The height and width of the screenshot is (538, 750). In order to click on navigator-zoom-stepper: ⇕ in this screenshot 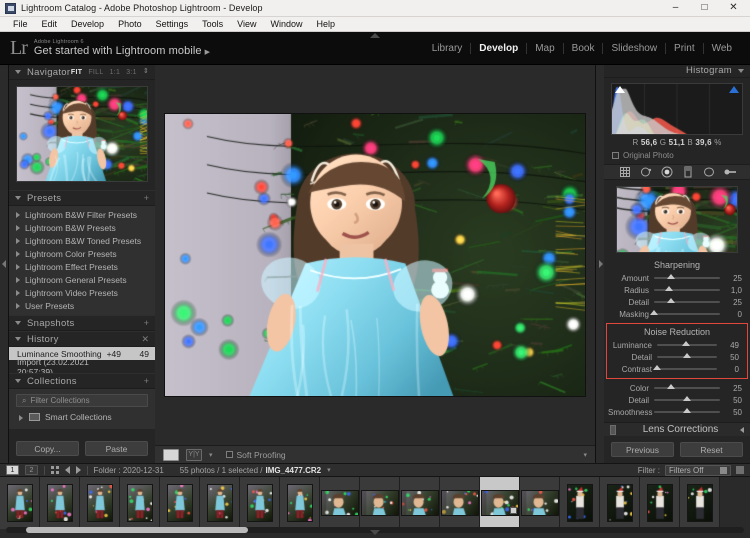, I will do `click(146, 71)`.